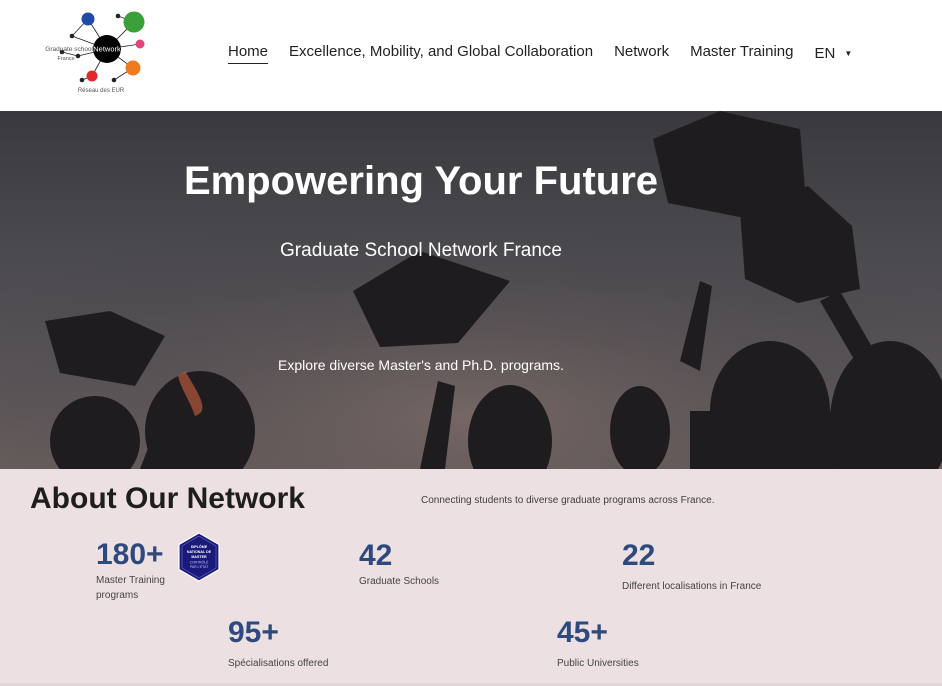  I want to click on stat-specialisations: 95+ Spécialisations offered, so click(328, 643).